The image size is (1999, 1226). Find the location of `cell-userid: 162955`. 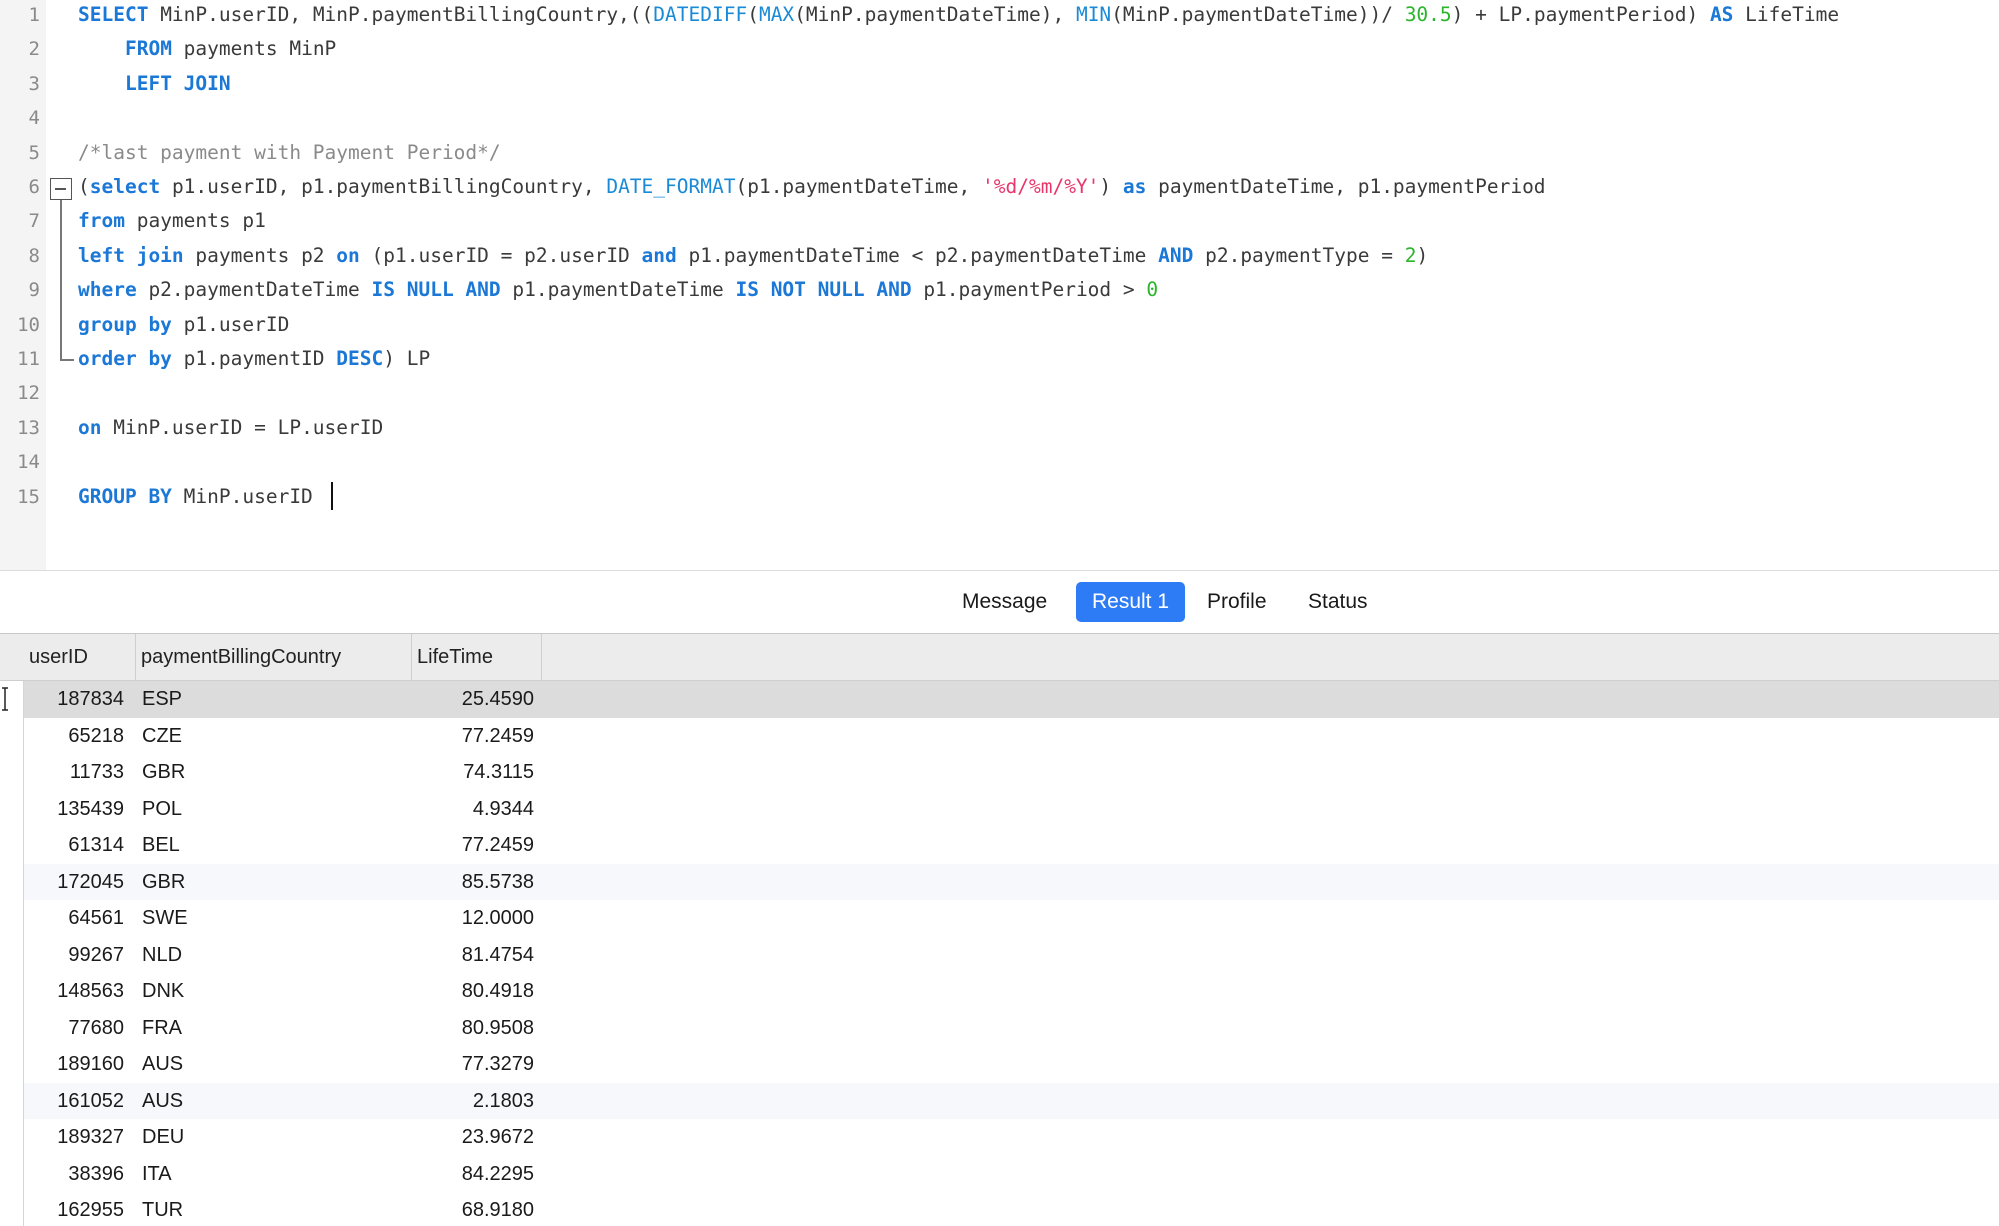

cell-userid: 162955 is located at coordinates (77, 1209).